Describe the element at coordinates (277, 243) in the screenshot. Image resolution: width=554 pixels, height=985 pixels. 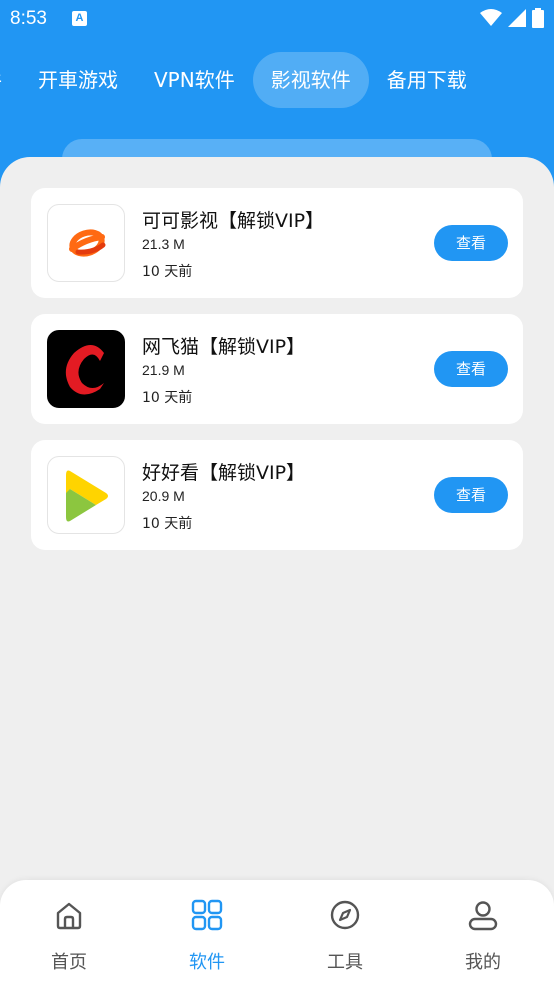
I see `app-card: 可可影视【解锁VIP】 21.3 M 10 天前 查看` at that location.